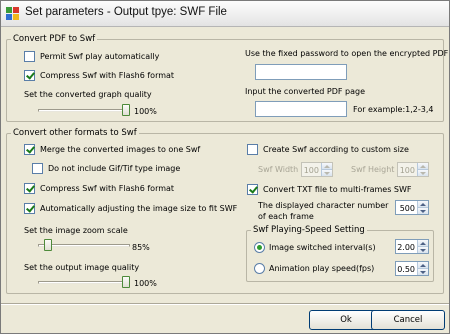  What do you see at coordinates (305, 91) in the screenshot?
I see `page-label: Input the converted PDF page` at bounding box center [305, 91].